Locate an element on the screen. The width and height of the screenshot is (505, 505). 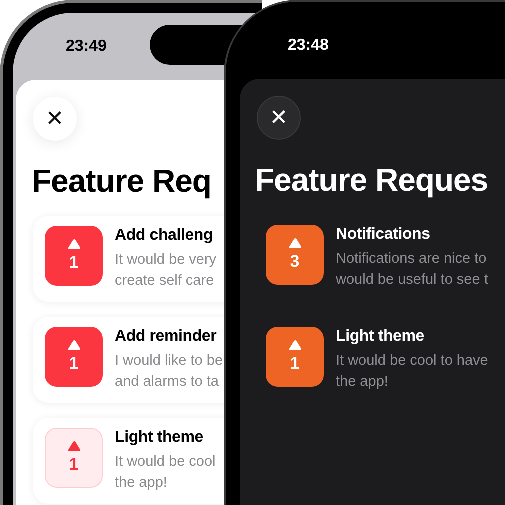
request-description: would be useful to see t is located at coordinates (412, 280).